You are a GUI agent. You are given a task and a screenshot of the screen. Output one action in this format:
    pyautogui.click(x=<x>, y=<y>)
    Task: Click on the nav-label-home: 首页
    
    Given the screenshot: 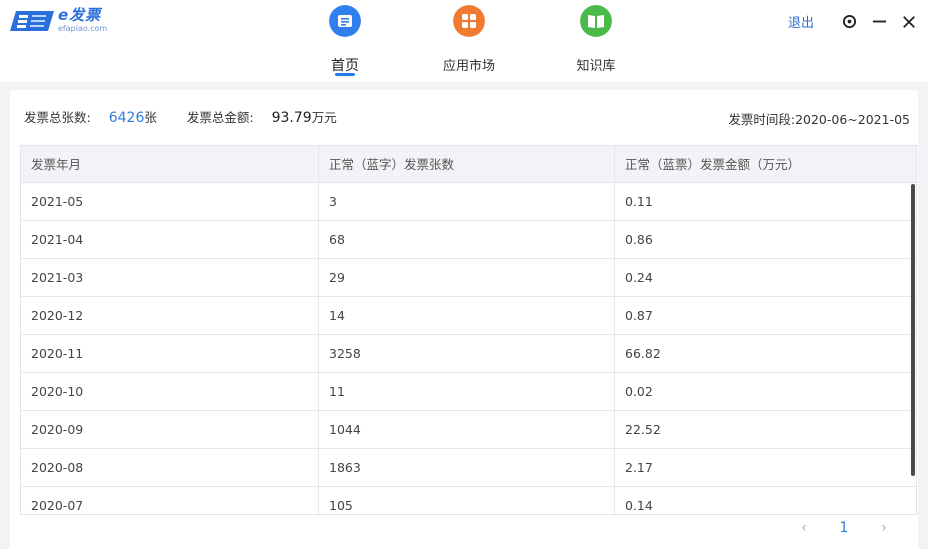 What is the action you would take?
    pyautogui.click(x=345, y=66)
    